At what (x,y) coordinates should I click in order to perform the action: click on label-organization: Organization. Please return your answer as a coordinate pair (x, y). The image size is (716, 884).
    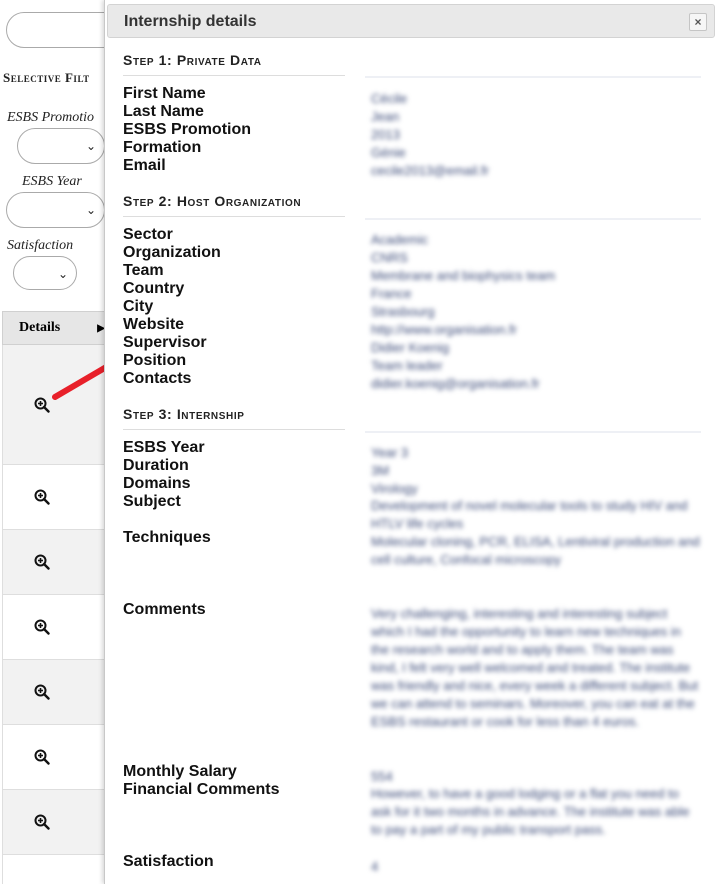
    Looking at the image, I should click on (172, 252).